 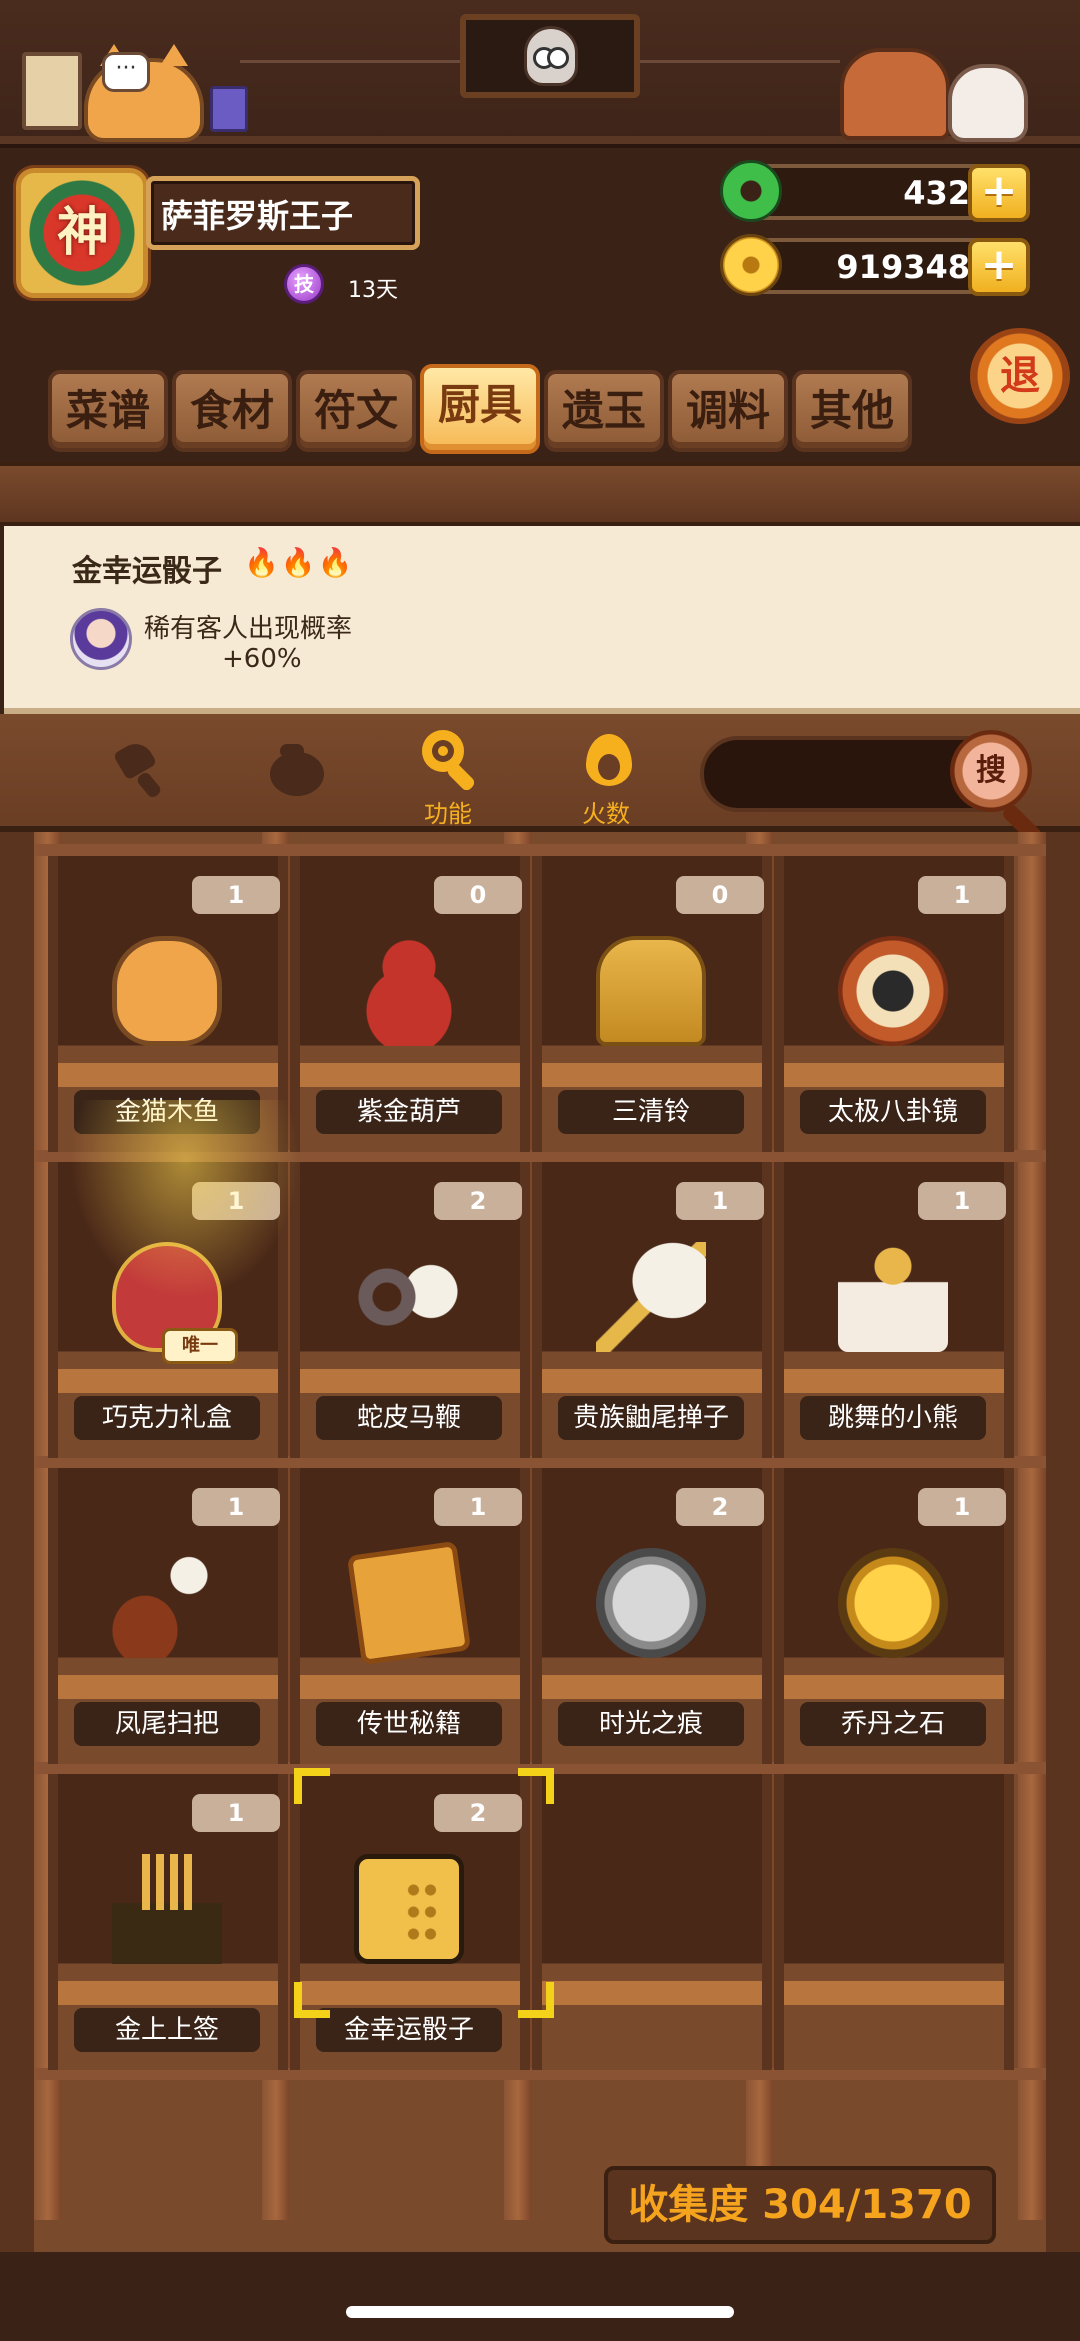 What do you see at coordinates (651, 1297) in the screenshot?
I see `duster-icon` at bounding box center [651, 1297].